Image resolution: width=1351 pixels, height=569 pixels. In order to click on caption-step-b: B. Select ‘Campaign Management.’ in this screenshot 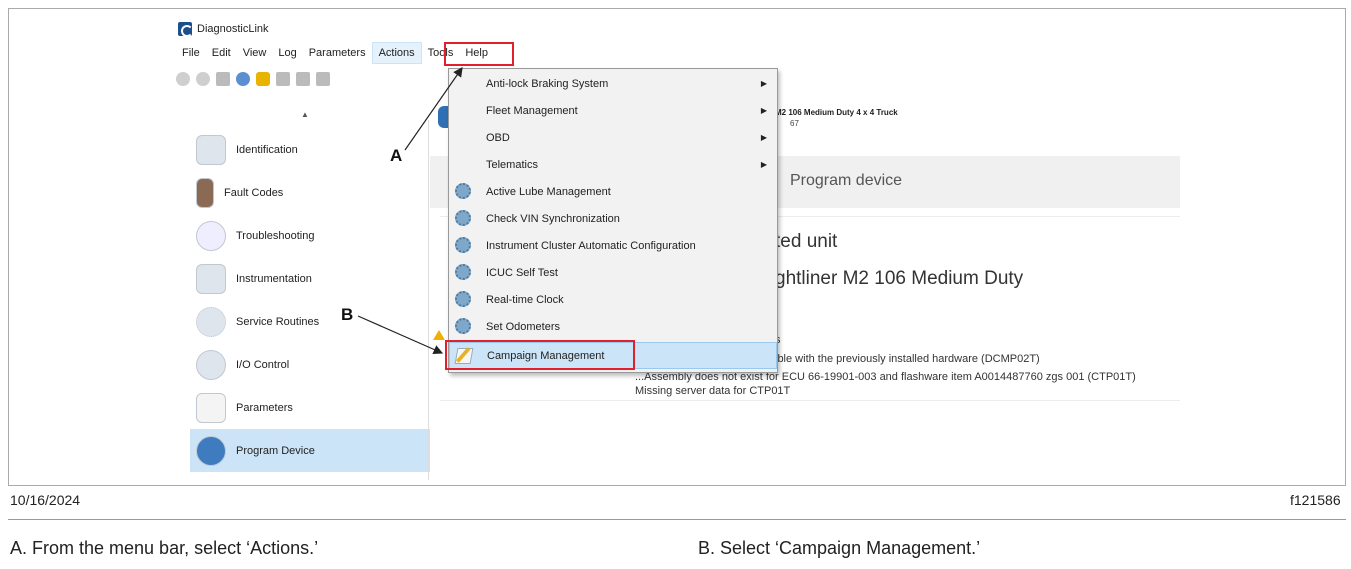, I will do `click(839, 548)`.